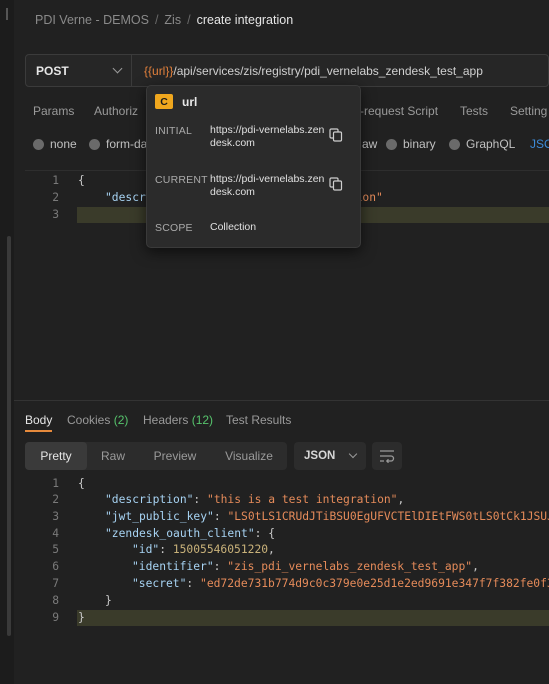  What do you see at coordinates (245, 20) in the screenshot?
I see `breadcrumb-request: create integration` at bounding box center [245, 20].